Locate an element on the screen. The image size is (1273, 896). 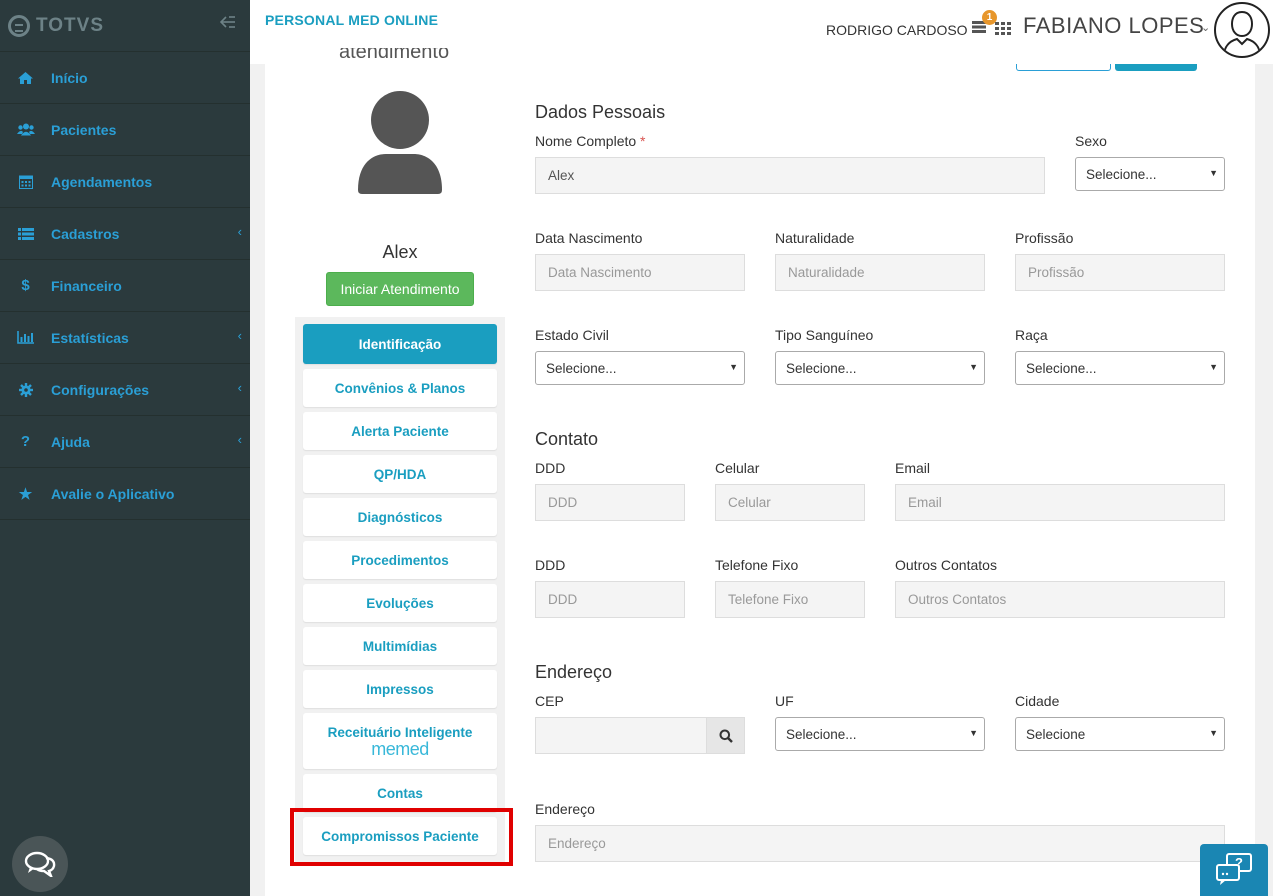
address-input: Endereço is located at coordinates (880, 843).